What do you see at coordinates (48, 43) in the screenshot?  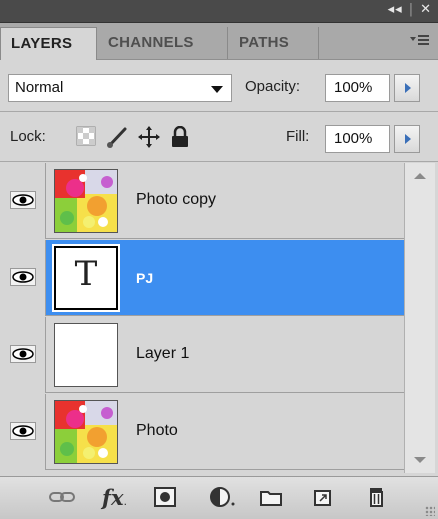 I see `tab-layers: LAYERS` at bounding box center [48, 43].